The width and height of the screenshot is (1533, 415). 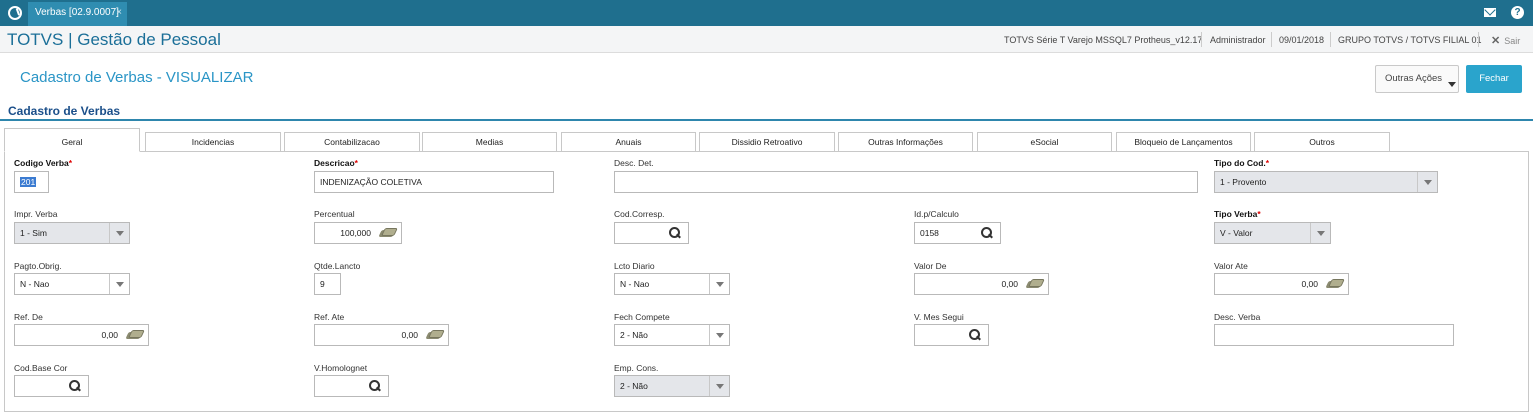 What do you see at coordinates (936, 214) in the screenshot?
I see `id-calculo-label: Id.p/Calculo` at bounding box center [936, 214].